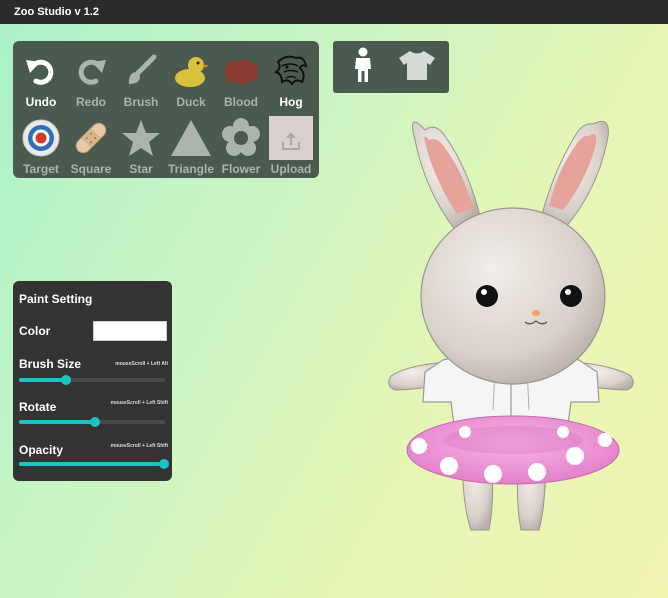  I want to click on person-icon, so click(363, 67).